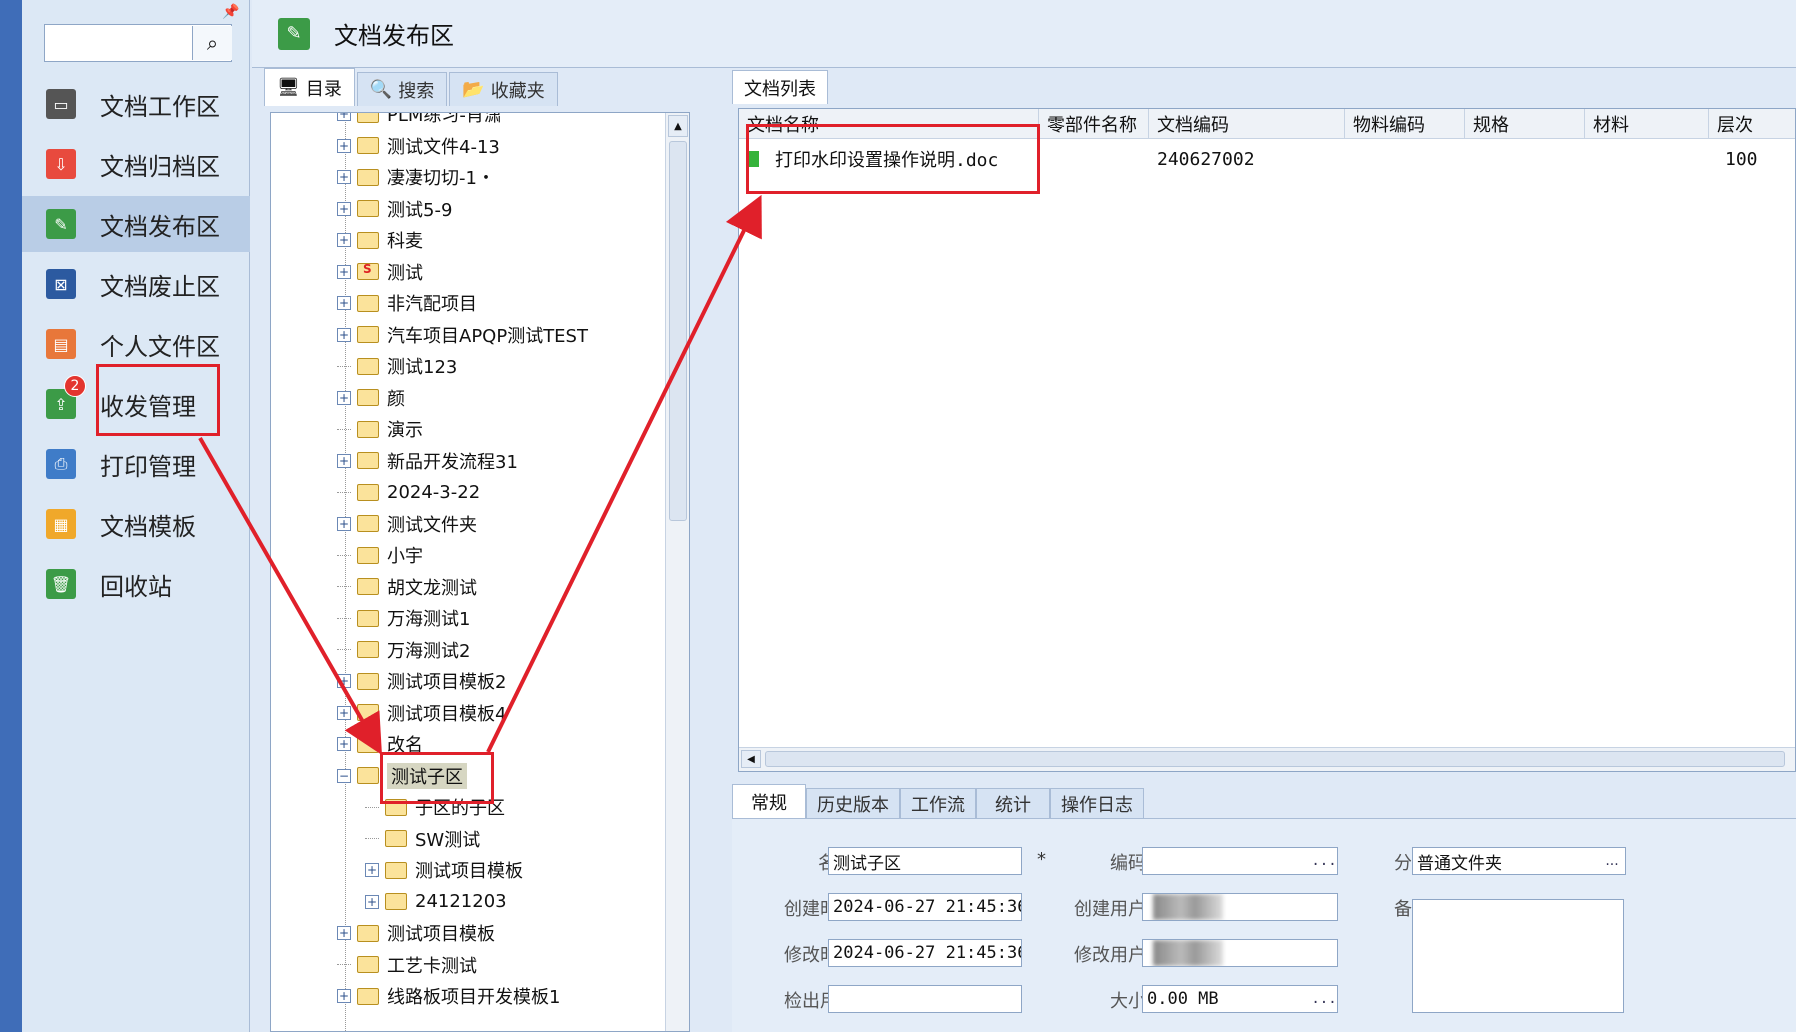 This screenshot has width=1796, height=1032. What do you see at coordinates (624, 473) in the screenshot?
I see `arrow-to-document` at bounding box center [624, 473].